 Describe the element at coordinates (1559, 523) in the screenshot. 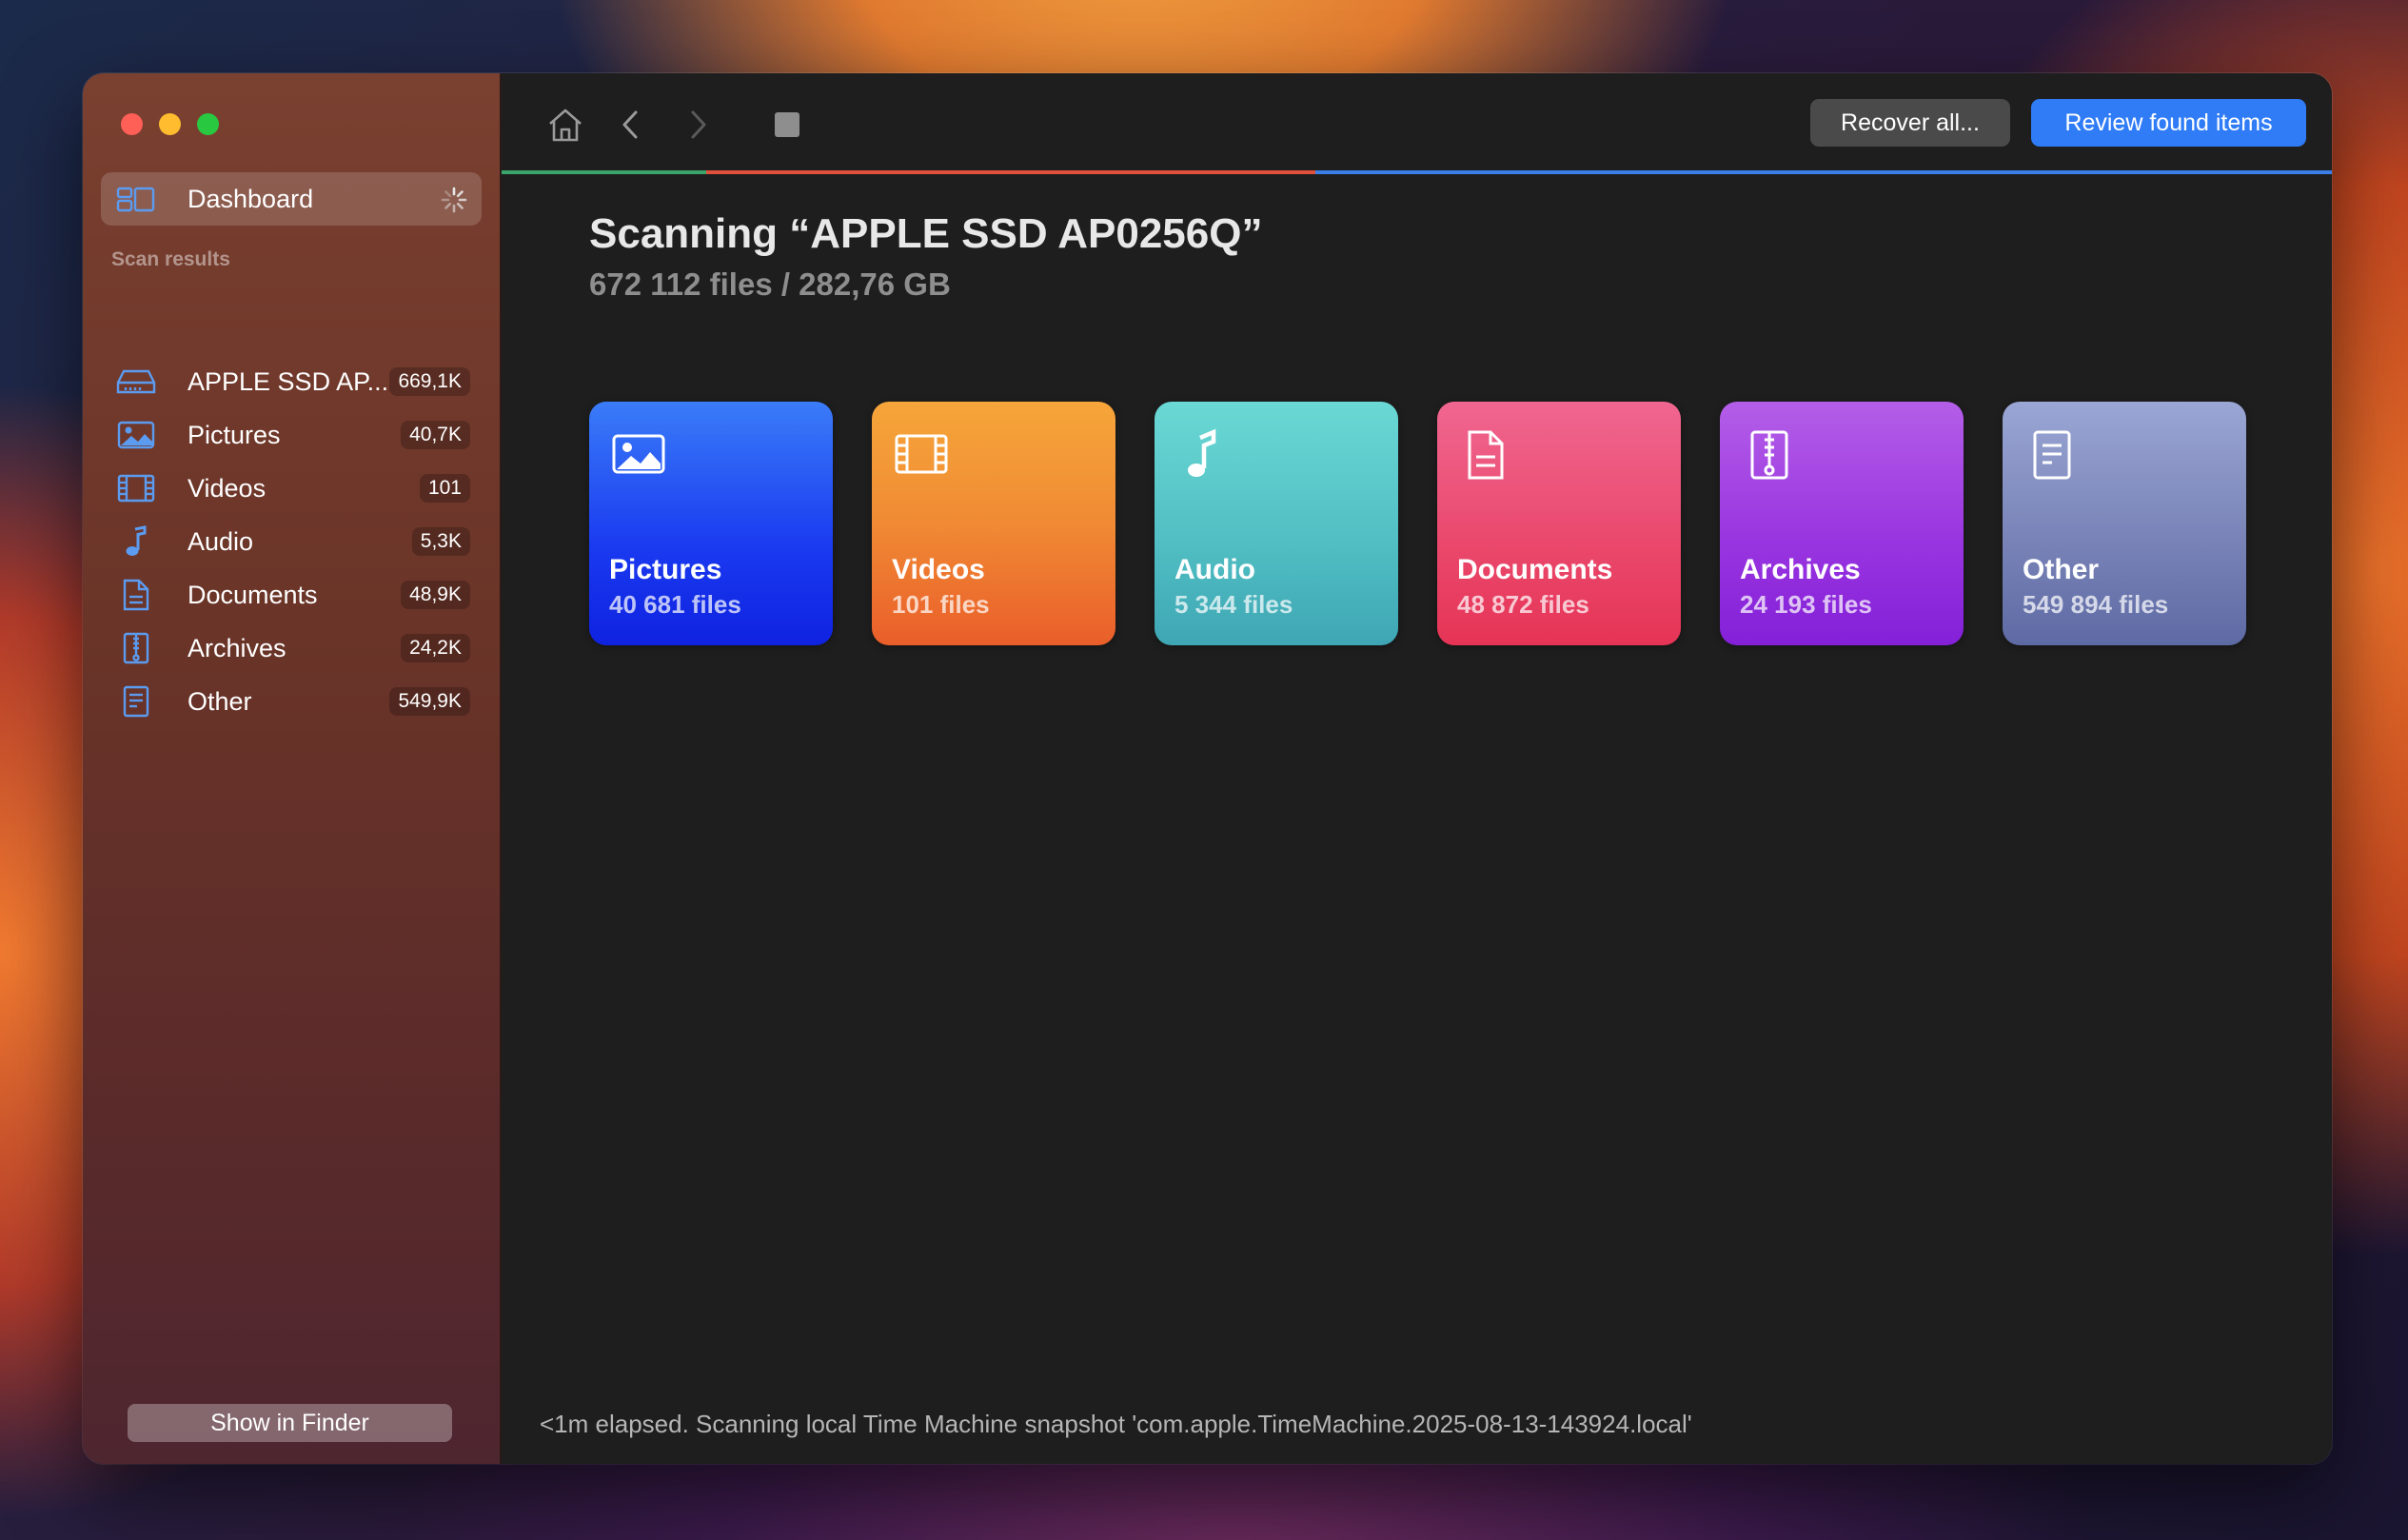

I see `card-documents: Documents 48 872 files` at that location.